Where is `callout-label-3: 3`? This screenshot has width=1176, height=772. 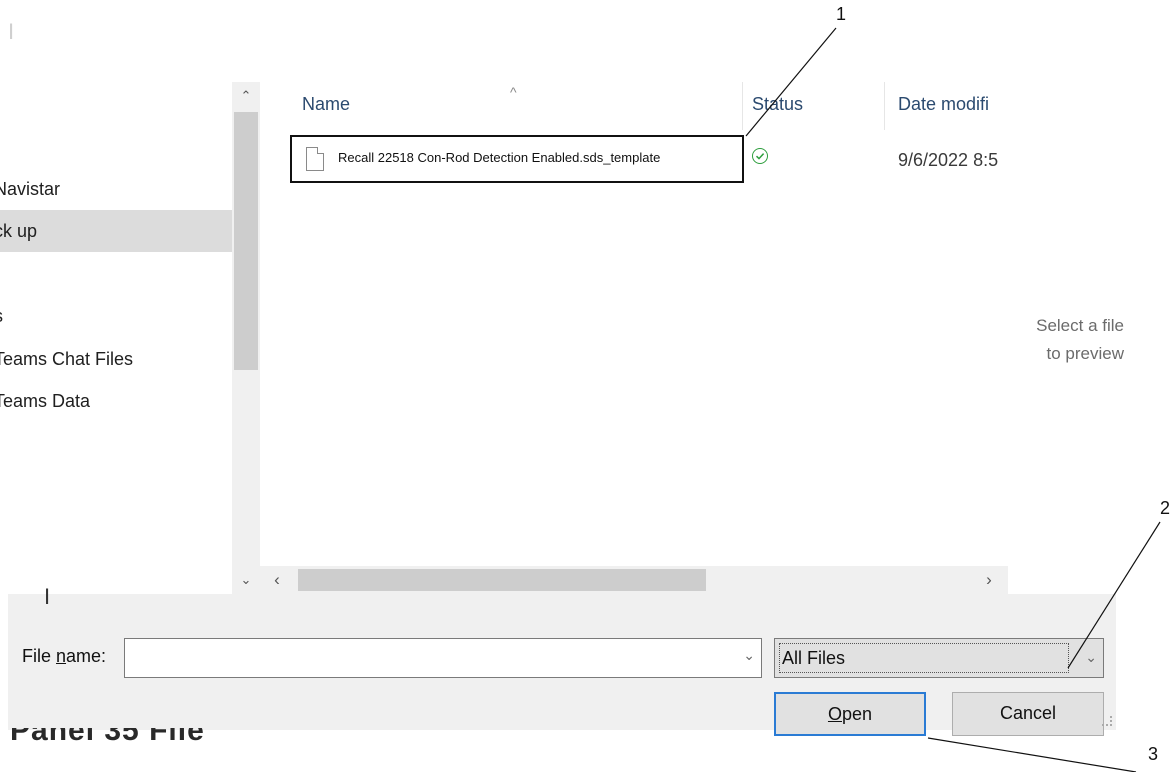 callout-label-3: 3 is located at coordinates (1153, 754).